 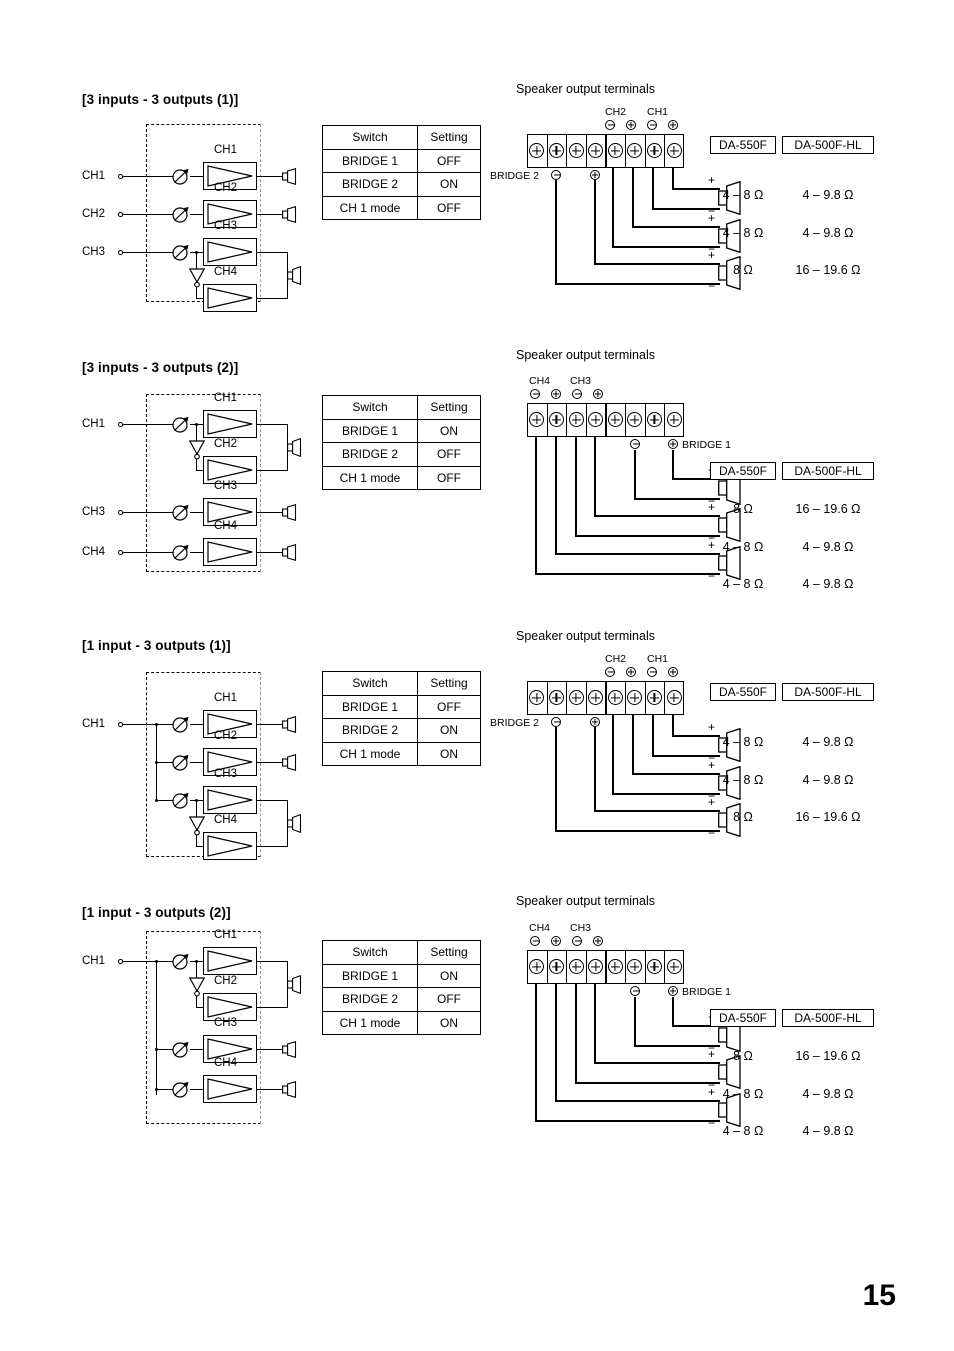 I want to click on speaker-icon, so click(x=290, y=724).